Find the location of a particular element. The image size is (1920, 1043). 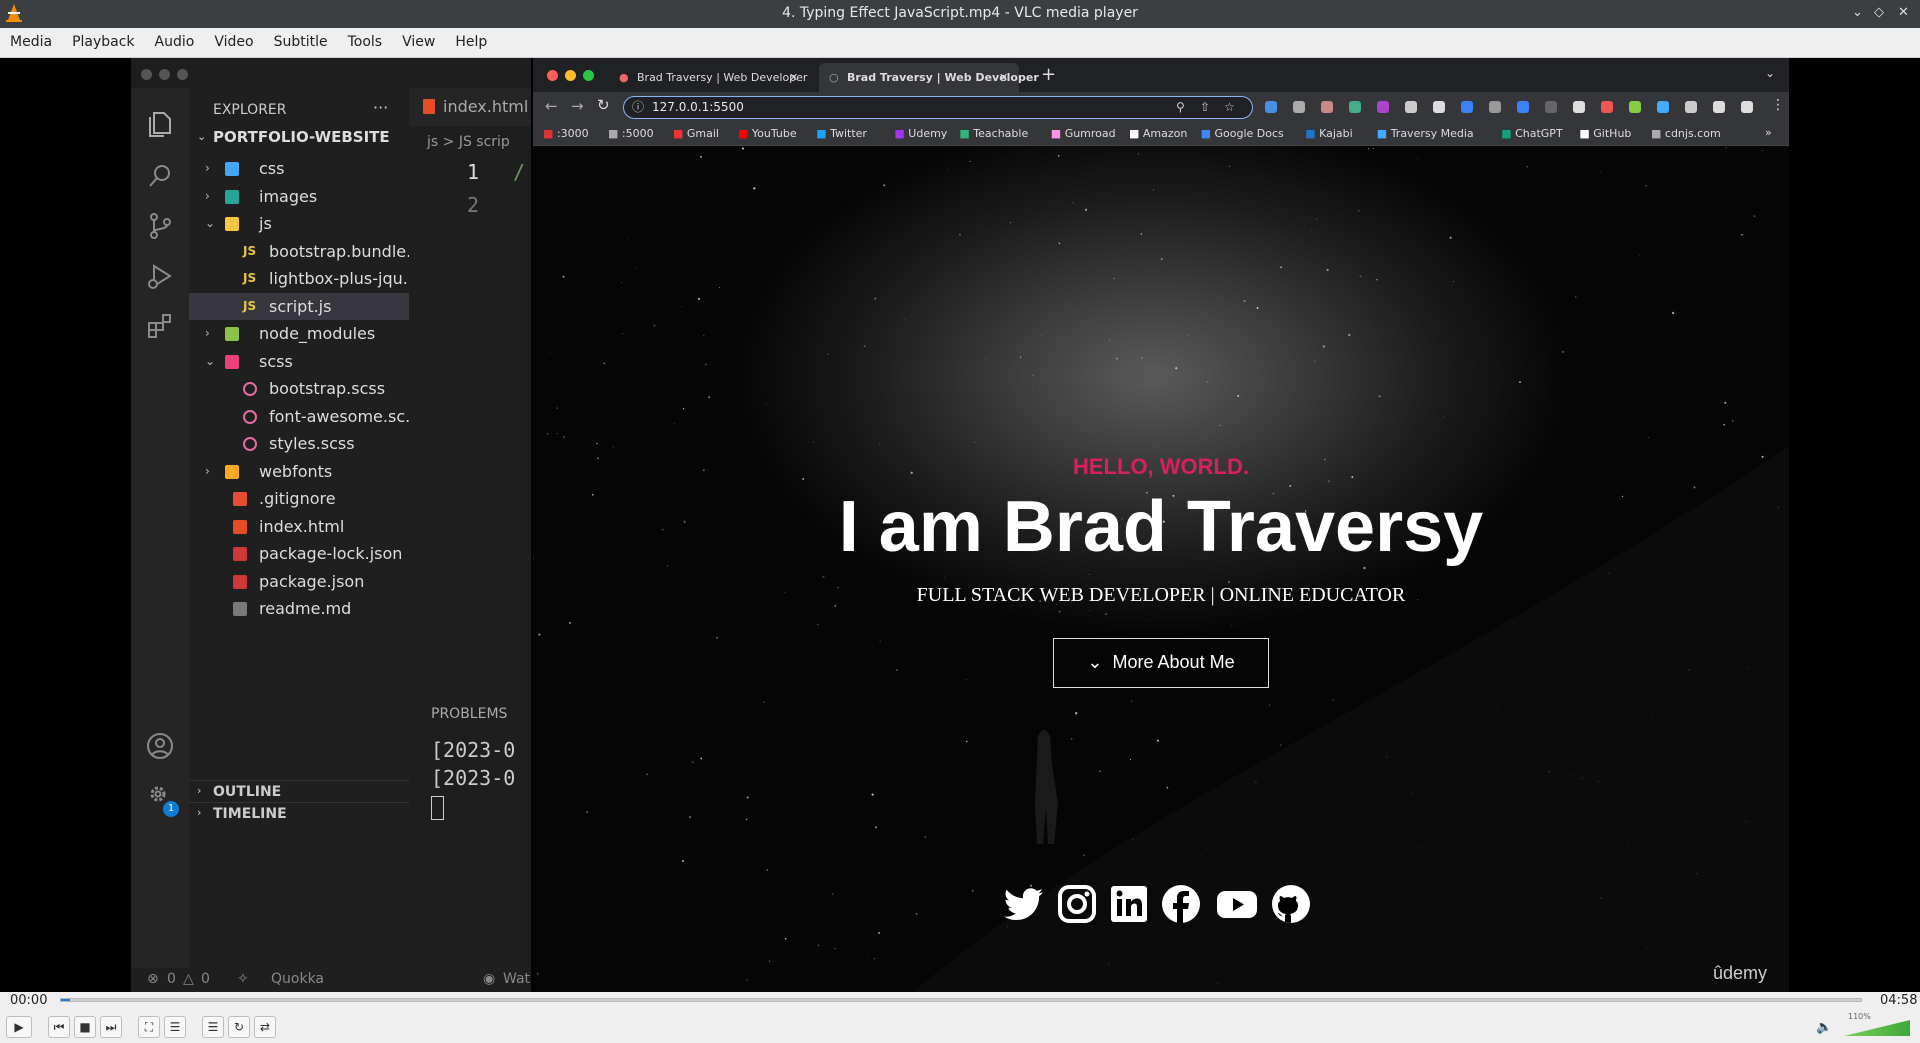

back-icon: ← is located at coordinates (551, 106).